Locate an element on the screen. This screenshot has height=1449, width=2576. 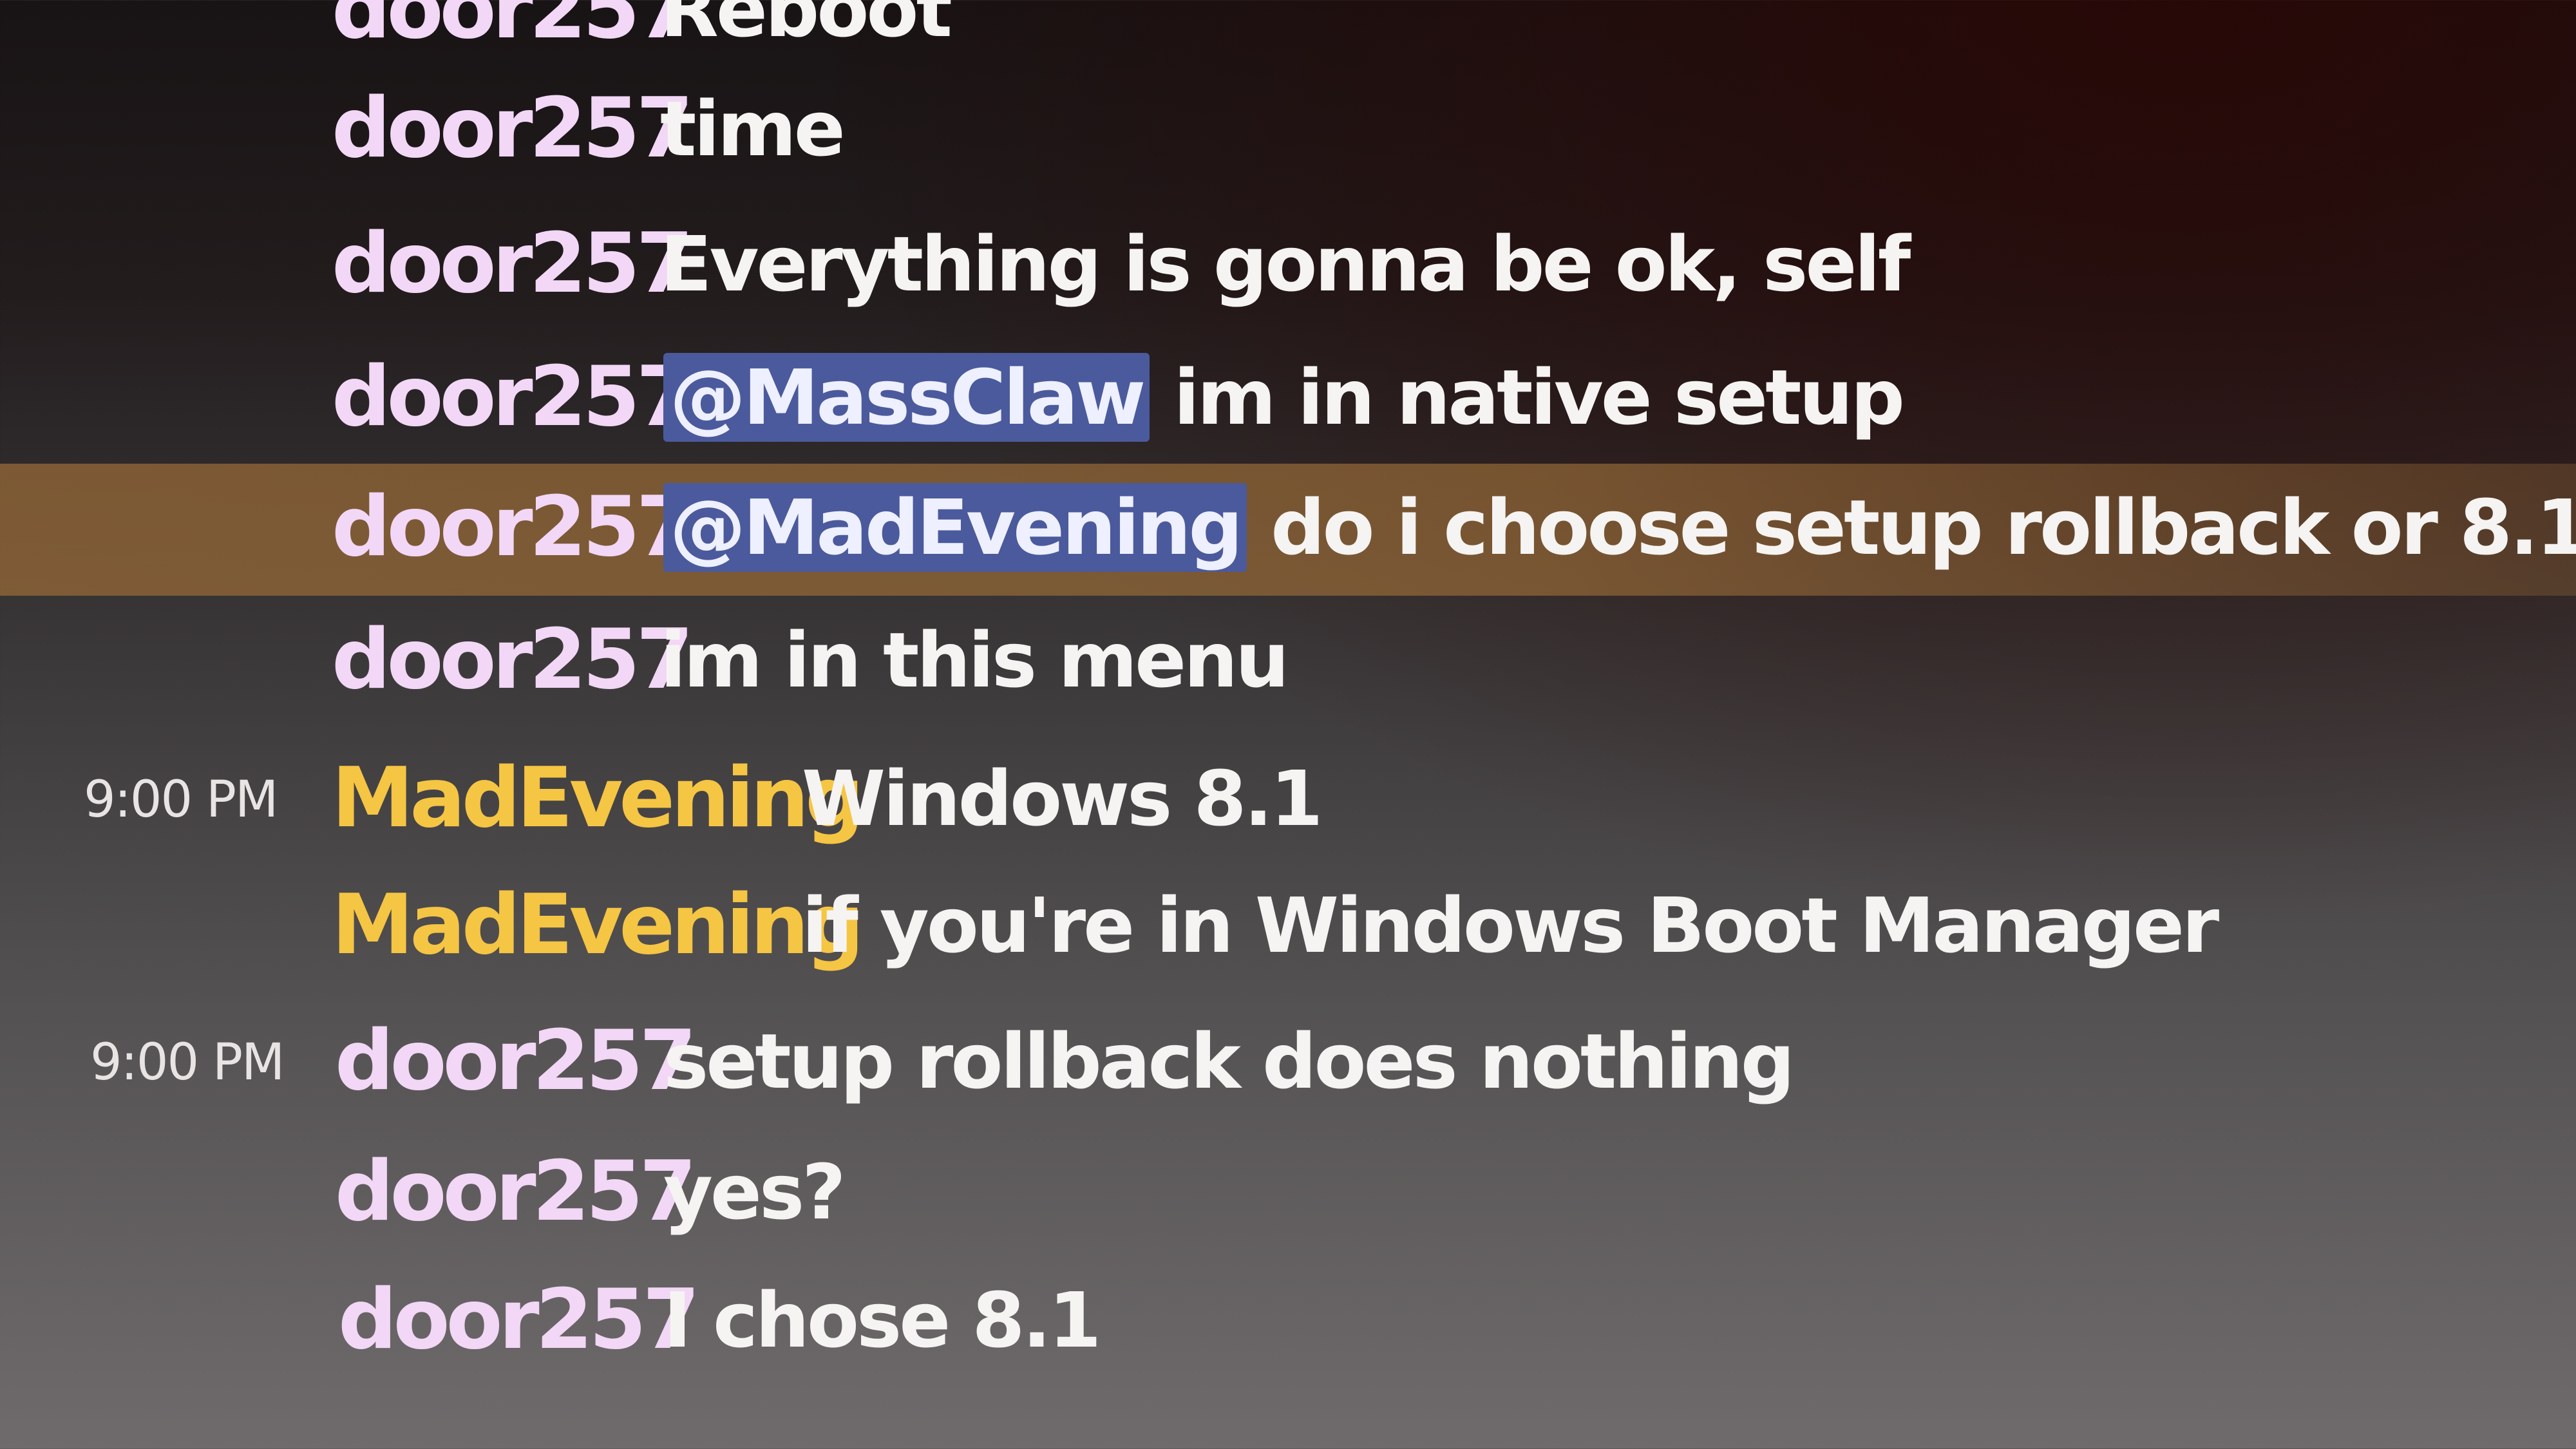
message-text: yes? is located at coordinates (754, 1192).